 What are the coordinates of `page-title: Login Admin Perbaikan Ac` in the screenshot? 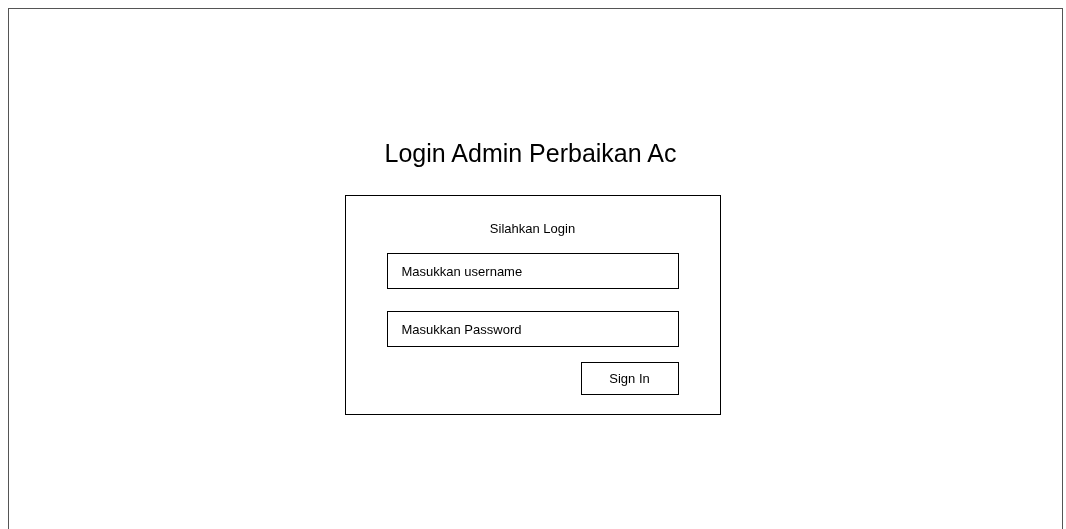 It's located at (530, 153).